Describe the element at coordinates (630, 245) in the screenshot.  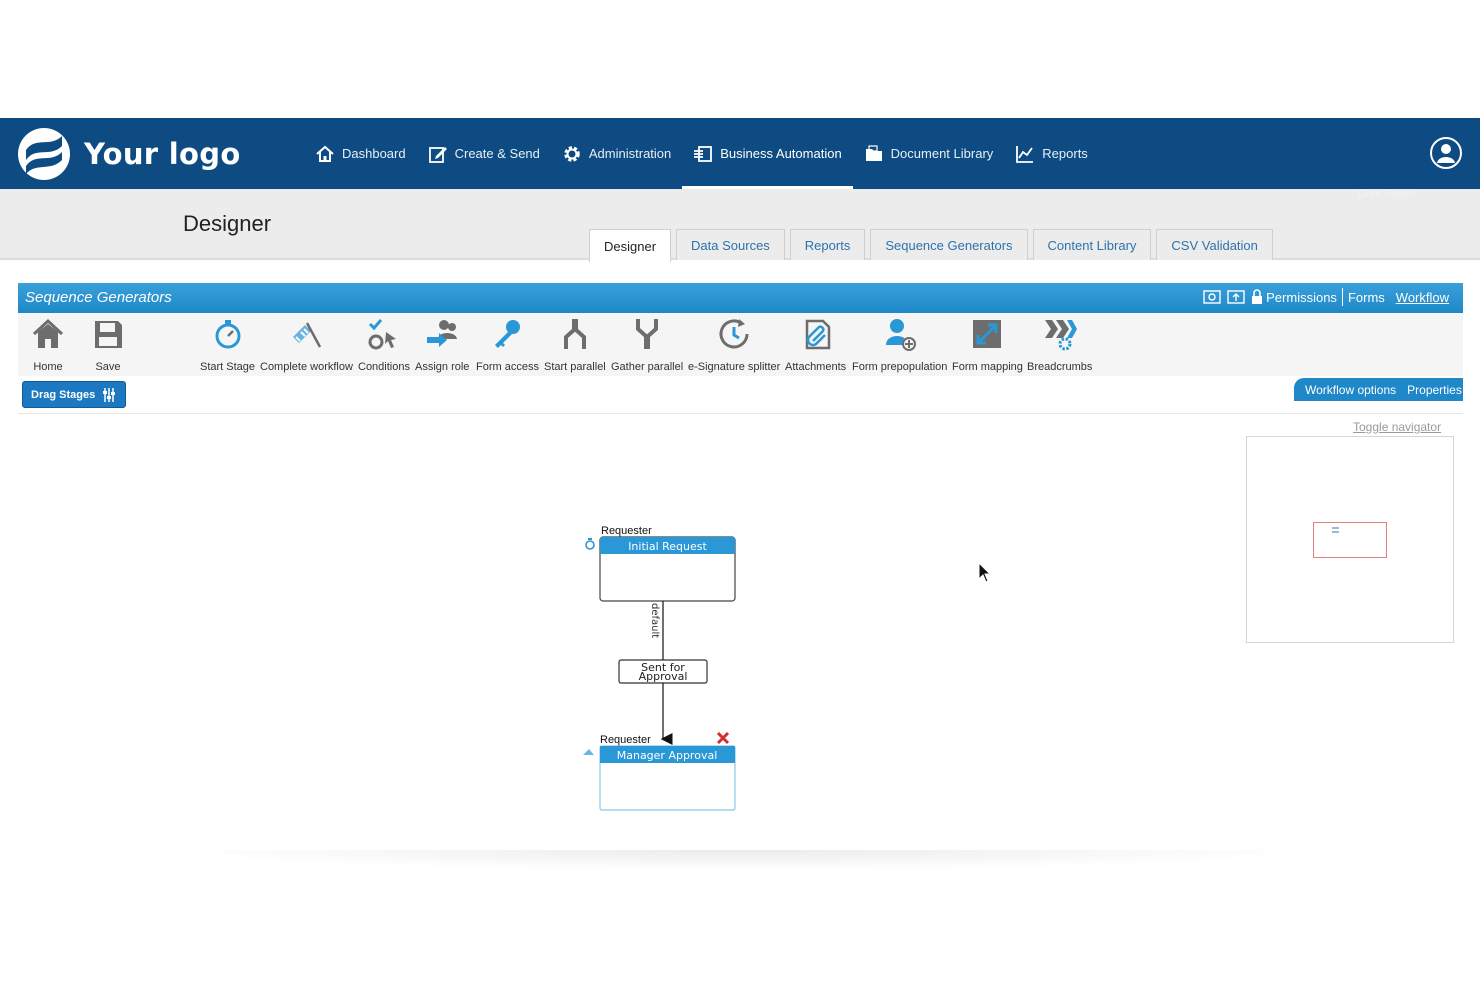
I see `tab-designer: Designer` at that location.